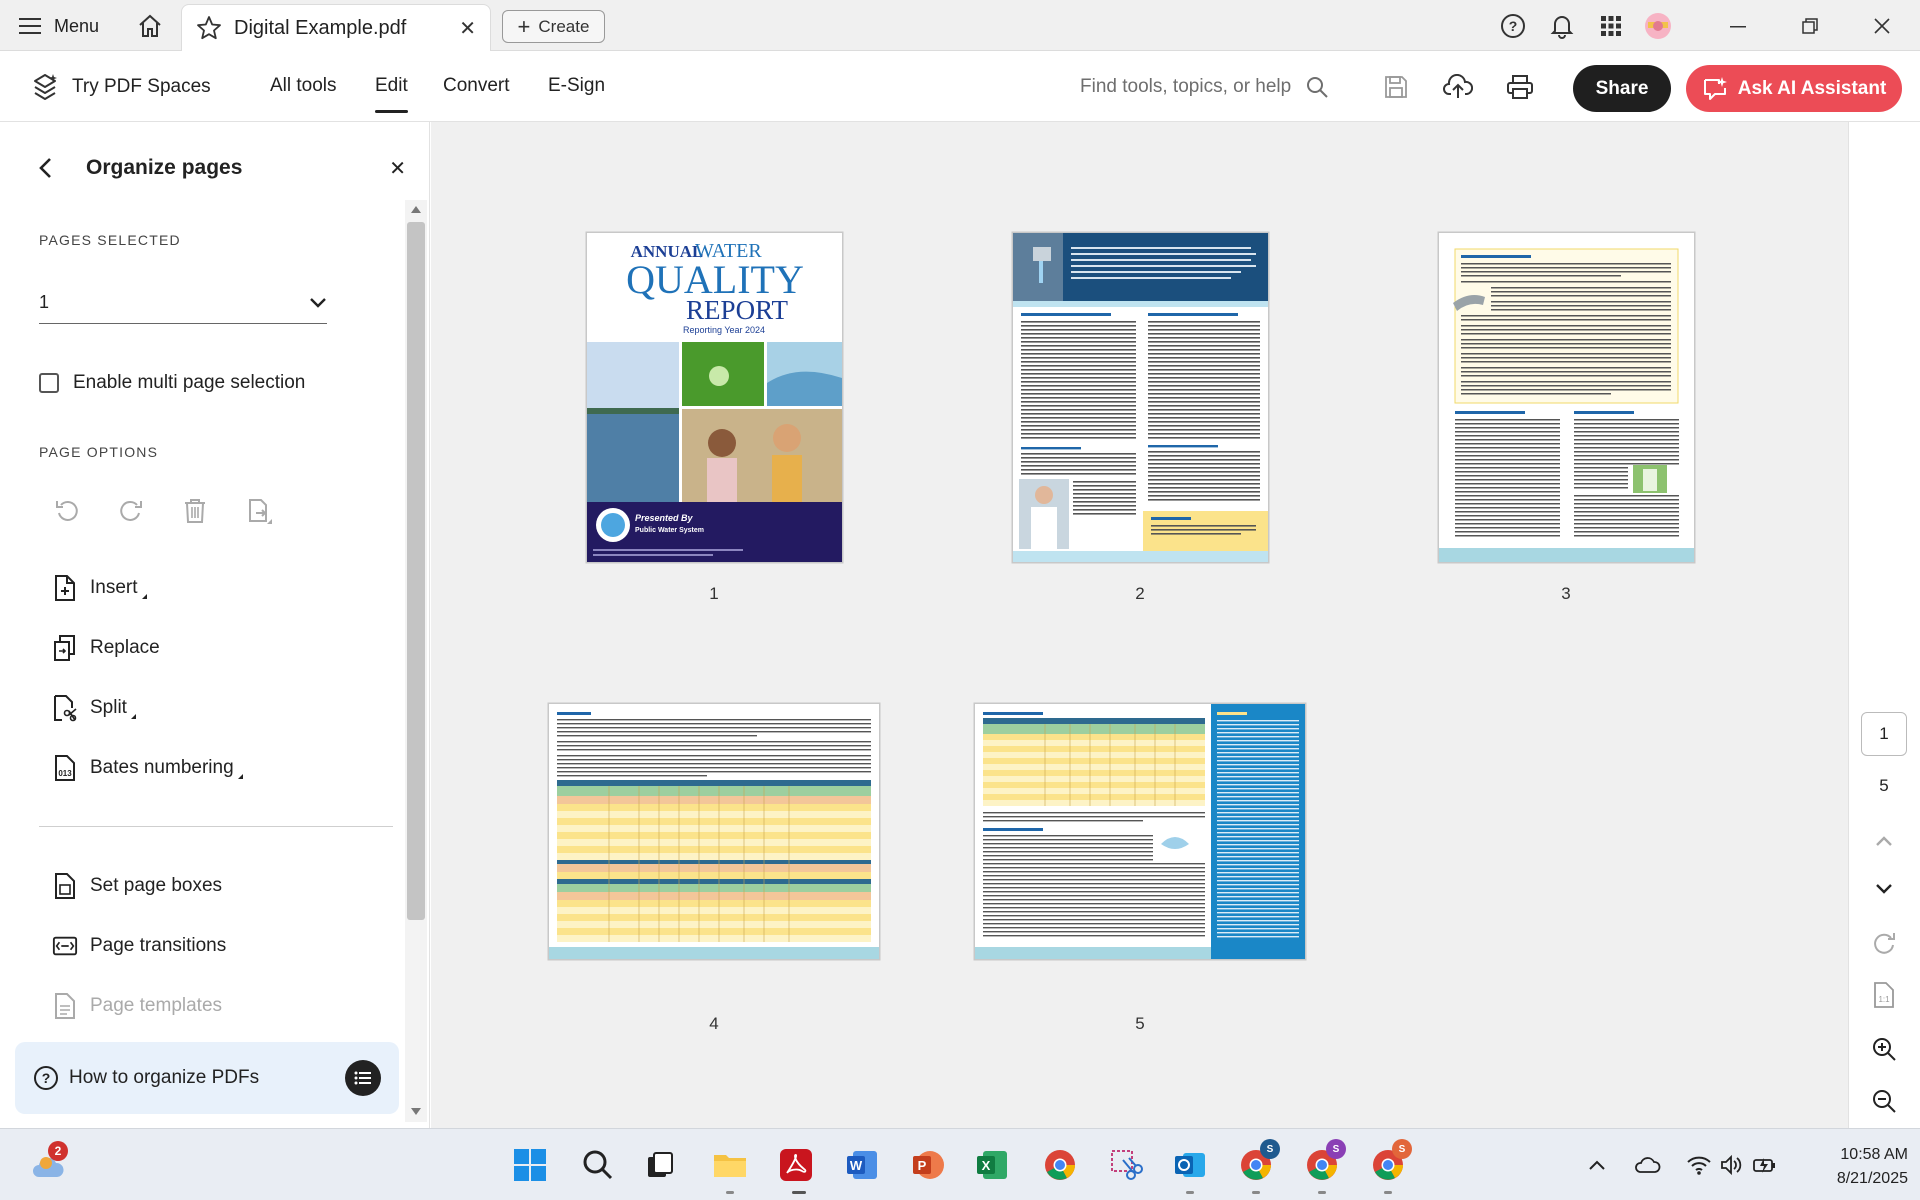 Image resolution: width=1920 pixels, height=1200 pixels. I want to click on clock-date: 8/21/2025, so click(1872, 1178).